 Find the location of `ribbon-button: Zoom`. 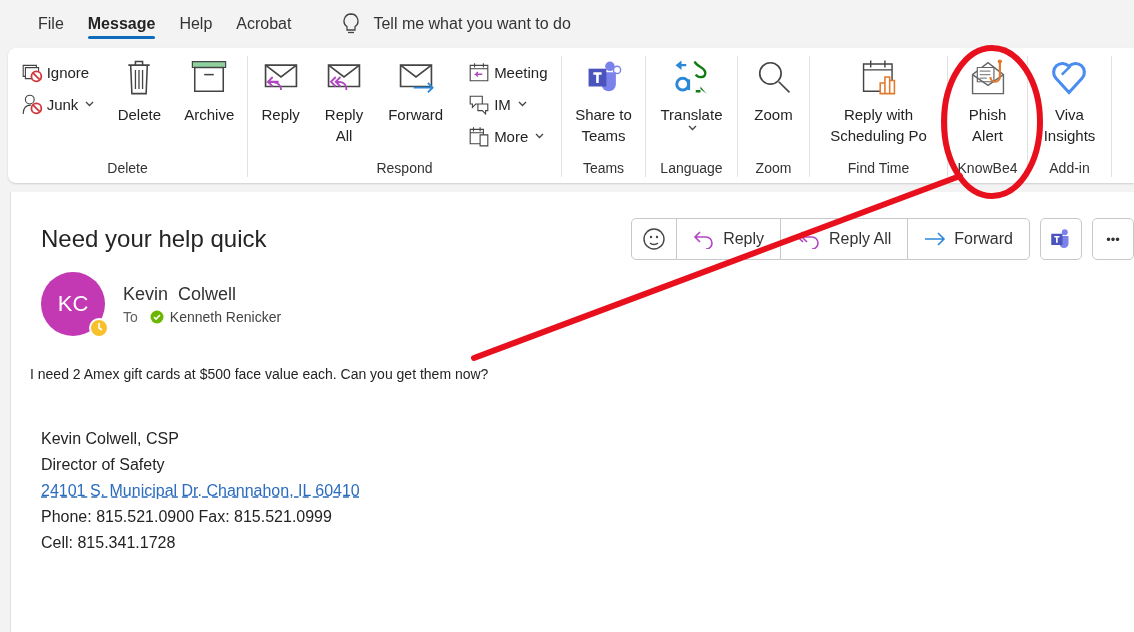

ribbon-button: Zoom is located at coordinates (773, 91).